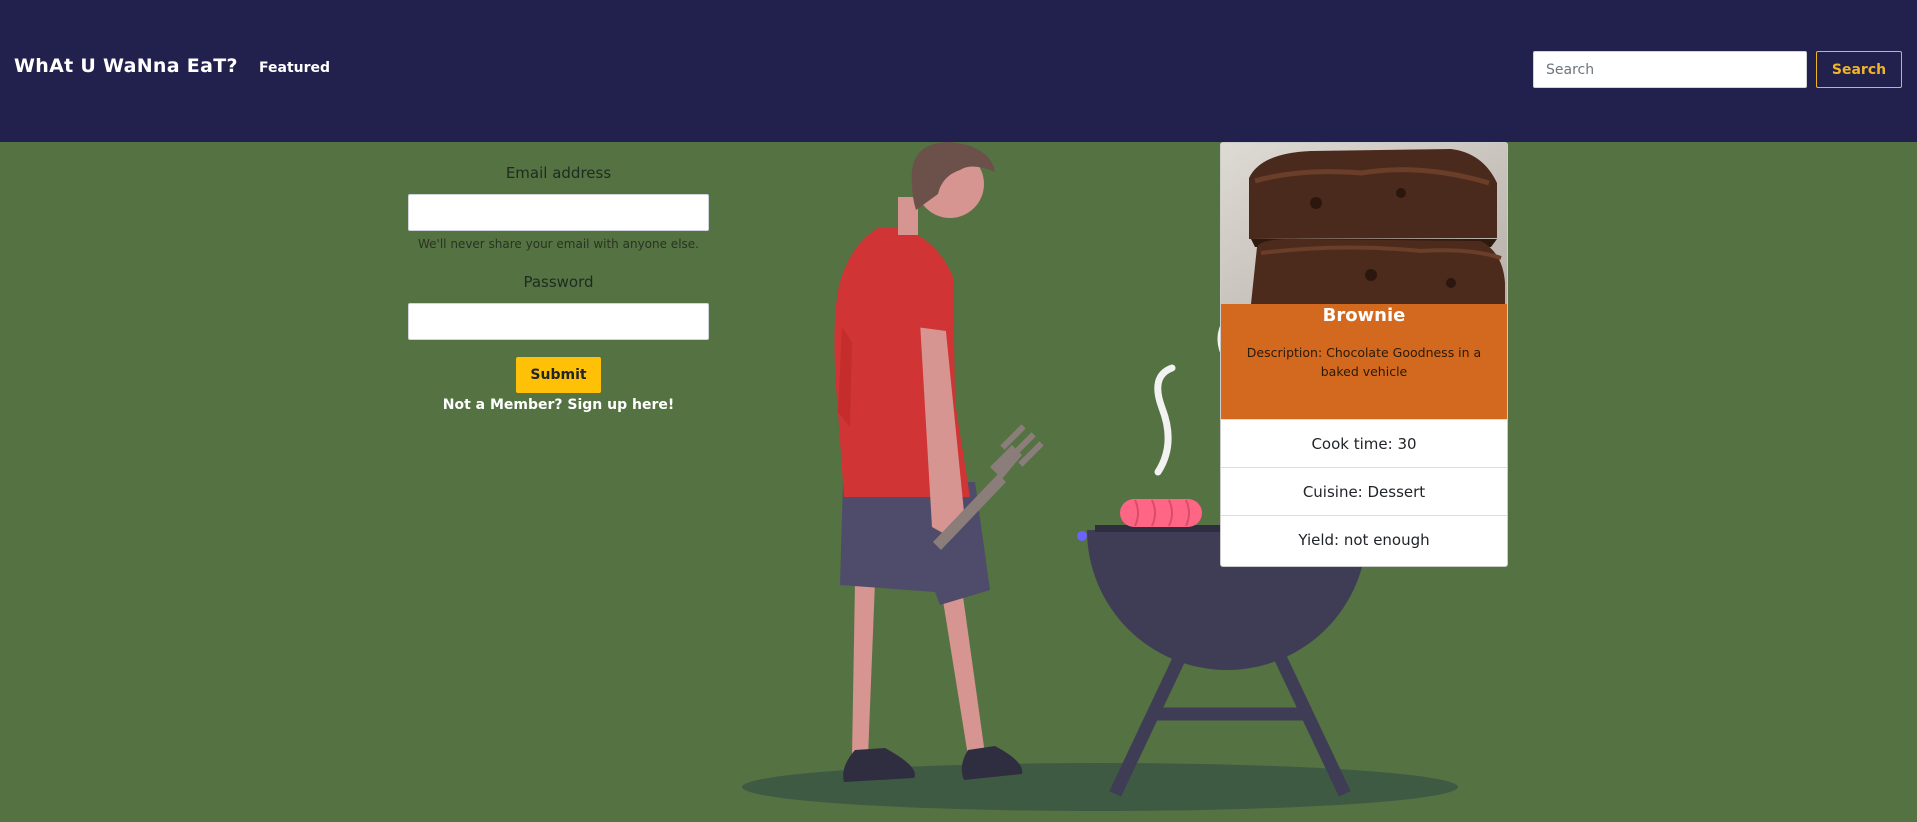 This screenshot has width=1917, height=822. I want to click on search-input, so click(1670, 69).